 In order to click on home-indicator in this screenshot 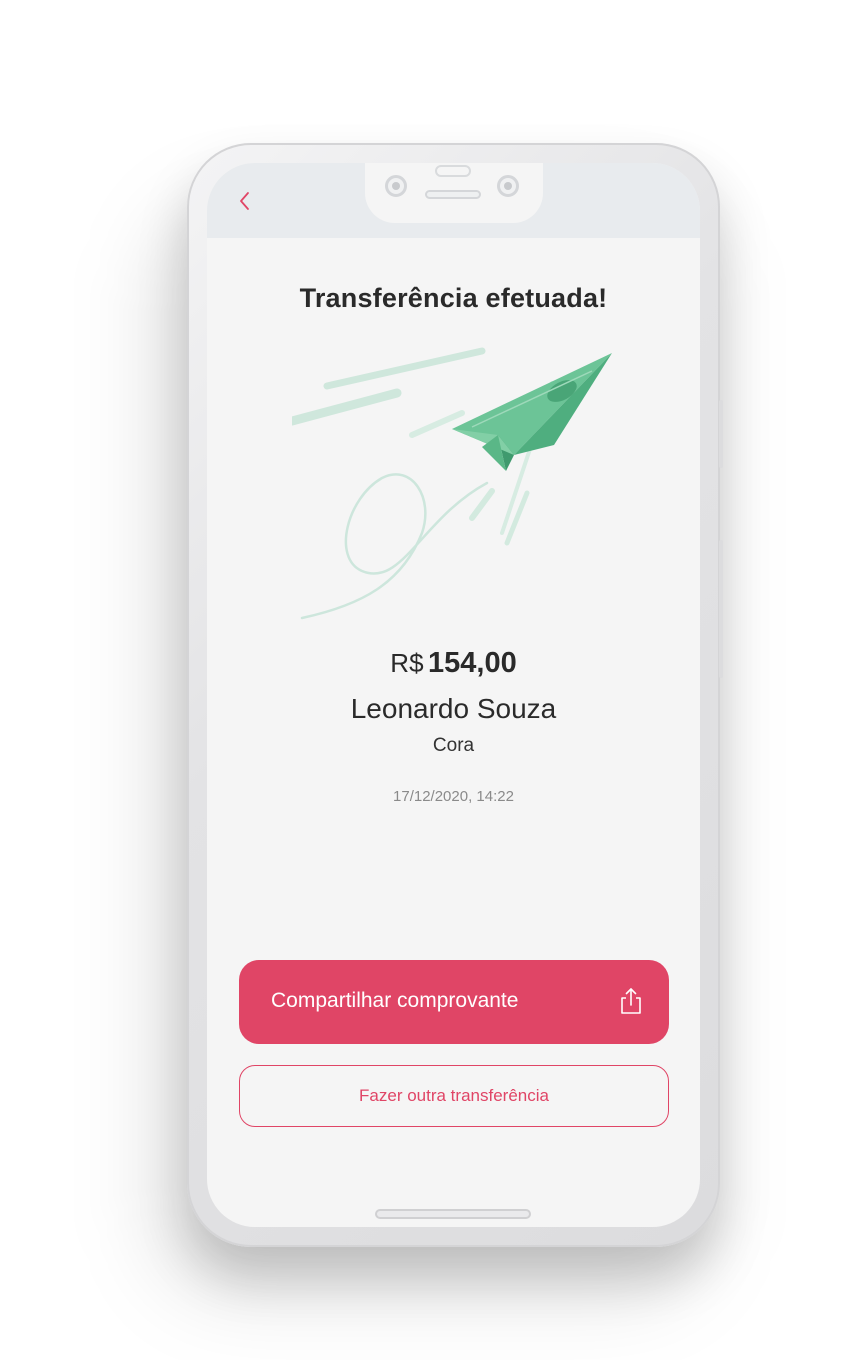, I will do `click(453, 1214)`.